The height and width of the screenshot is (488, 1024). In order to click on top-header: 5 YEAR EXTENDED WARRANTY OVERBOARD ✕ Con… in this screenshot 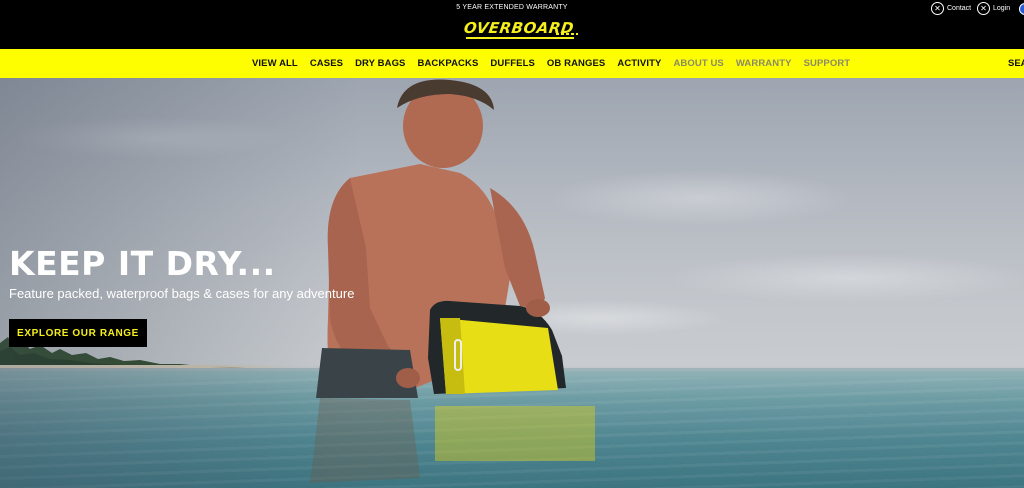, I will do `click(512, 24)`.